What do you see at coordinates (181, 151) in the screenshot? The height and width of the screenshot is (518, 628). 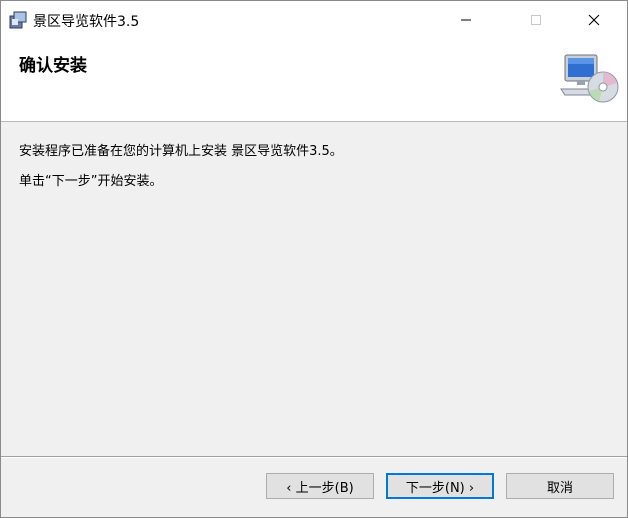 I see `ready-message: 安装程序已准备在您的计算机上安装 景区导览软件3.5。` at bounding box center [181, 151].